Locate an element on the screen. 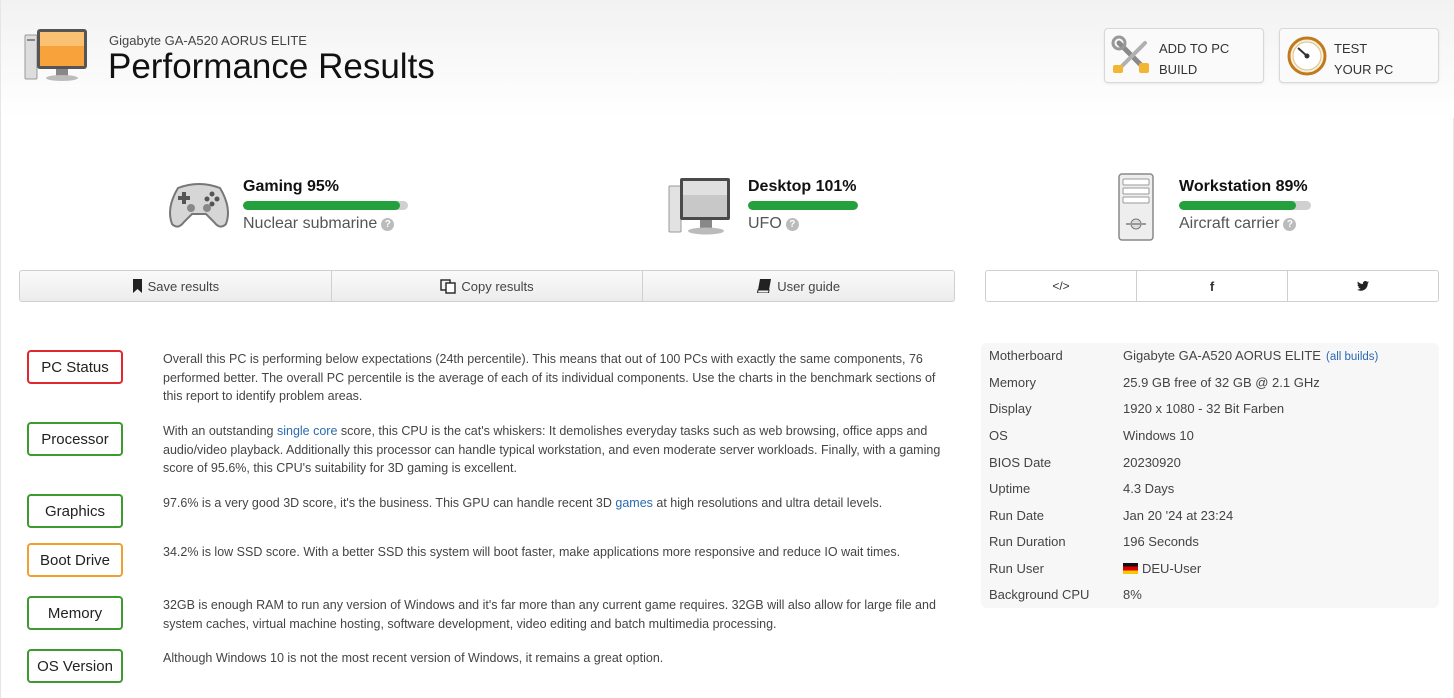 This screenshot has width=1454, height=698. motherboard-subtitle: Gigabyte GA-A520 AORUS ELITE is located at coordinates (208, 40).